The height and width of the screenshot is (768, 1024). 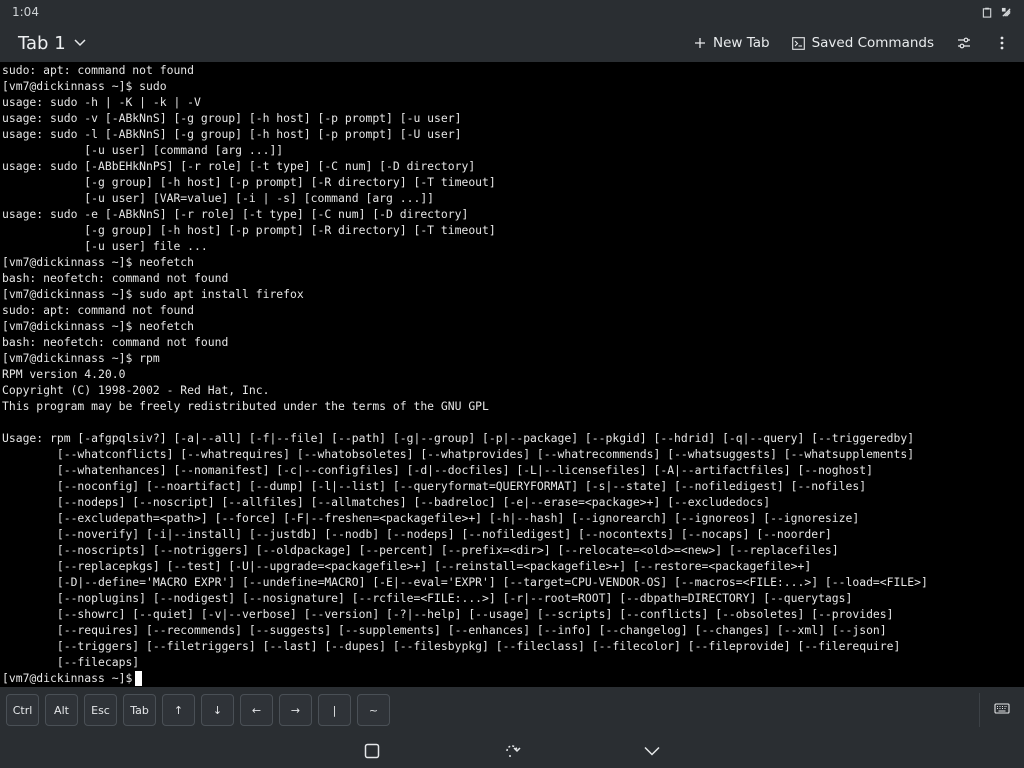 I want to click on saved-commands-button: Saved Commands, so click(x=862, y=43).